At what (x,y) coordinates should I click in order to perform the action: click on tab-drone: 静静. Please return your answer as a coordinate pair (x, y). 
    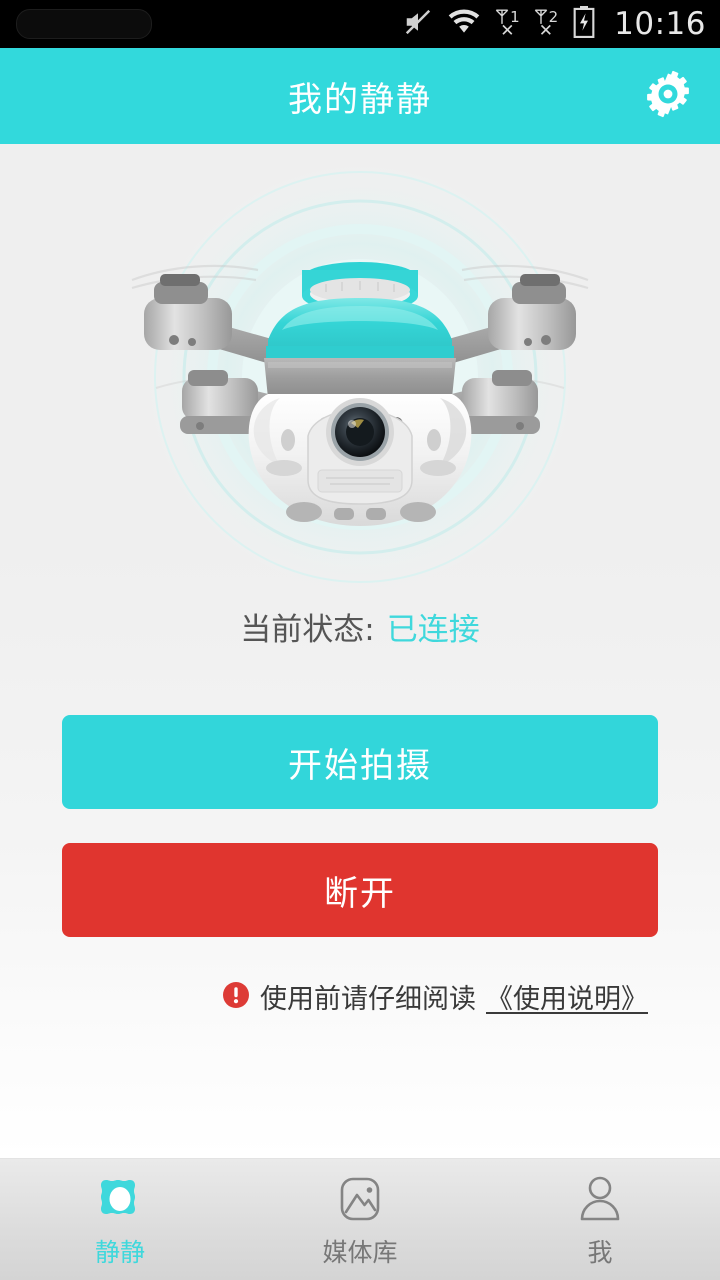
    Looking at the image, I should click on (120, 1219).